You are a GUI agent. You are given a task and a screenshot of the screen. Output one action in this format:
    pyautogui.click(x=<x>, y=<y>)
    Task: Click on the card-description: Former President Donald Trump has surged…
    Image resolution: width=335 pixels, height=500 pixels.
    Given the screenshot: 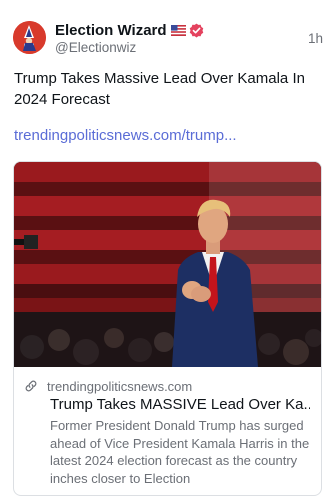 What is the action you would take?
    pyautogui.click(x=180, y=452)
    